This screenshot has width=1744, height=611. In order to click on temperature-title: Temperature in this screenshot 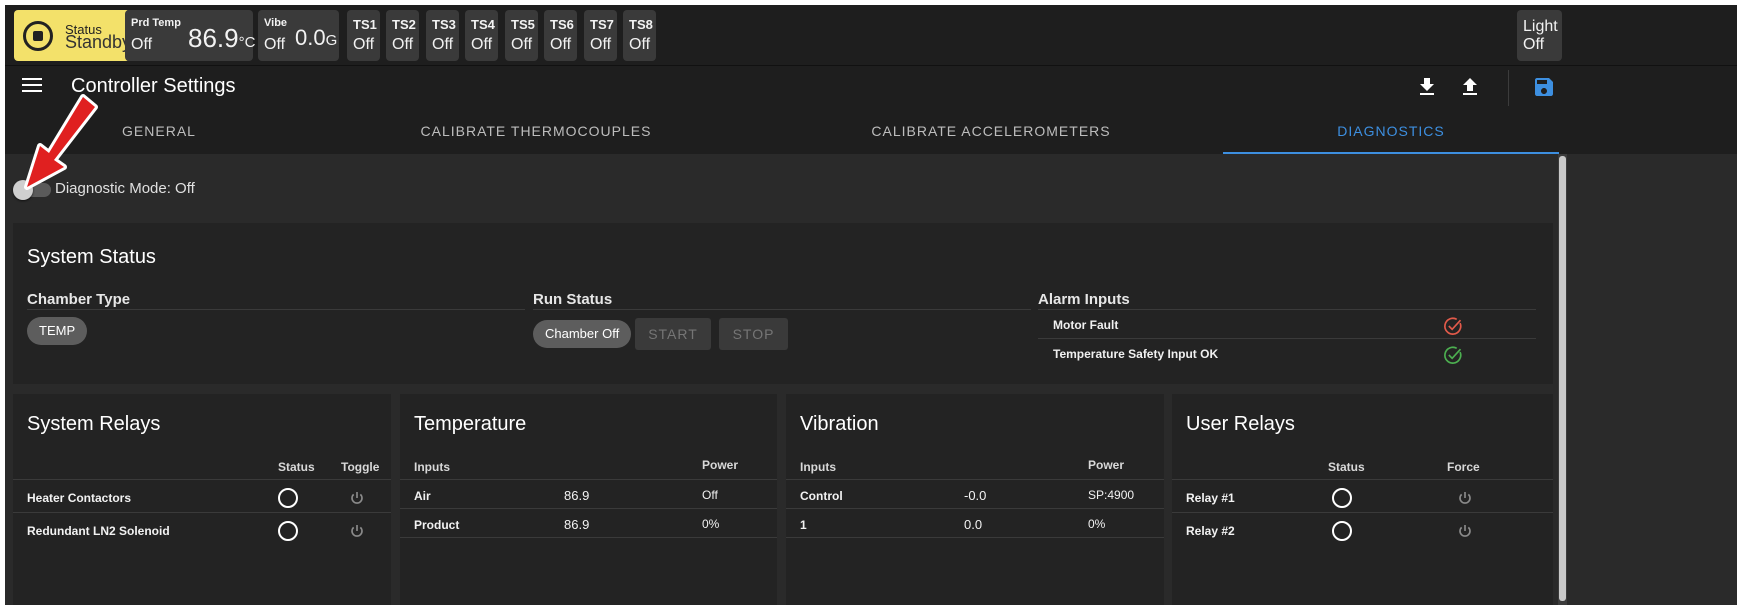, I will do `click(470, 424)`.